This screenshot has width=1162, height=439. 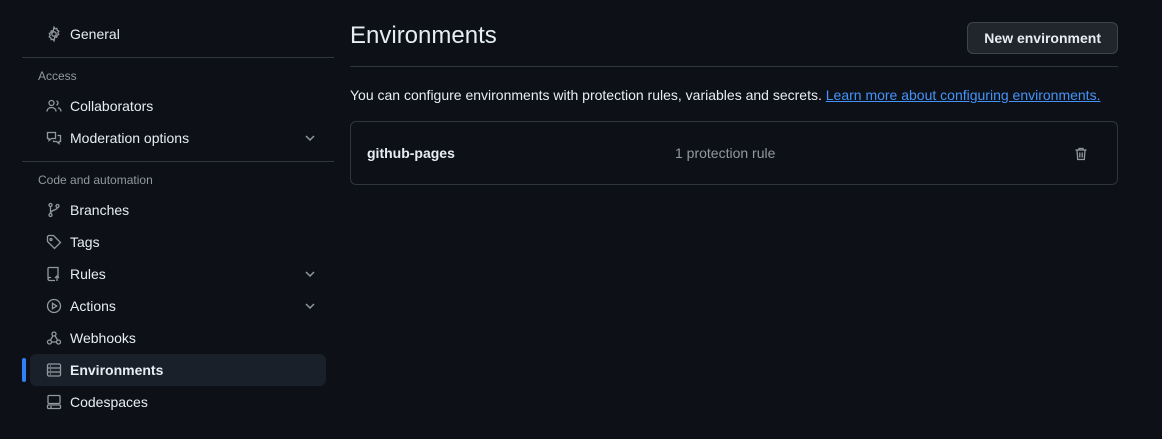 What do you see at coordinates (130, 138) in the screenshot?
I see `sidebar-item-label: Moderation options` at bounding box center [130, 138].